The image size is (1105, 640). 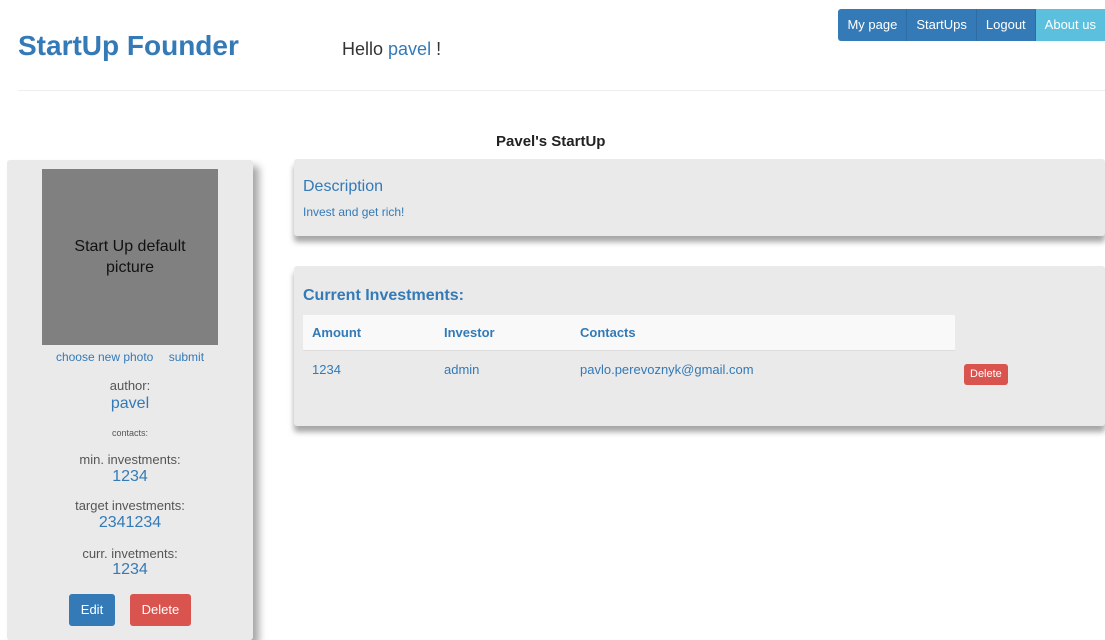 I want to click on curr-investments-value: 1234, so click(x=130, y=569).